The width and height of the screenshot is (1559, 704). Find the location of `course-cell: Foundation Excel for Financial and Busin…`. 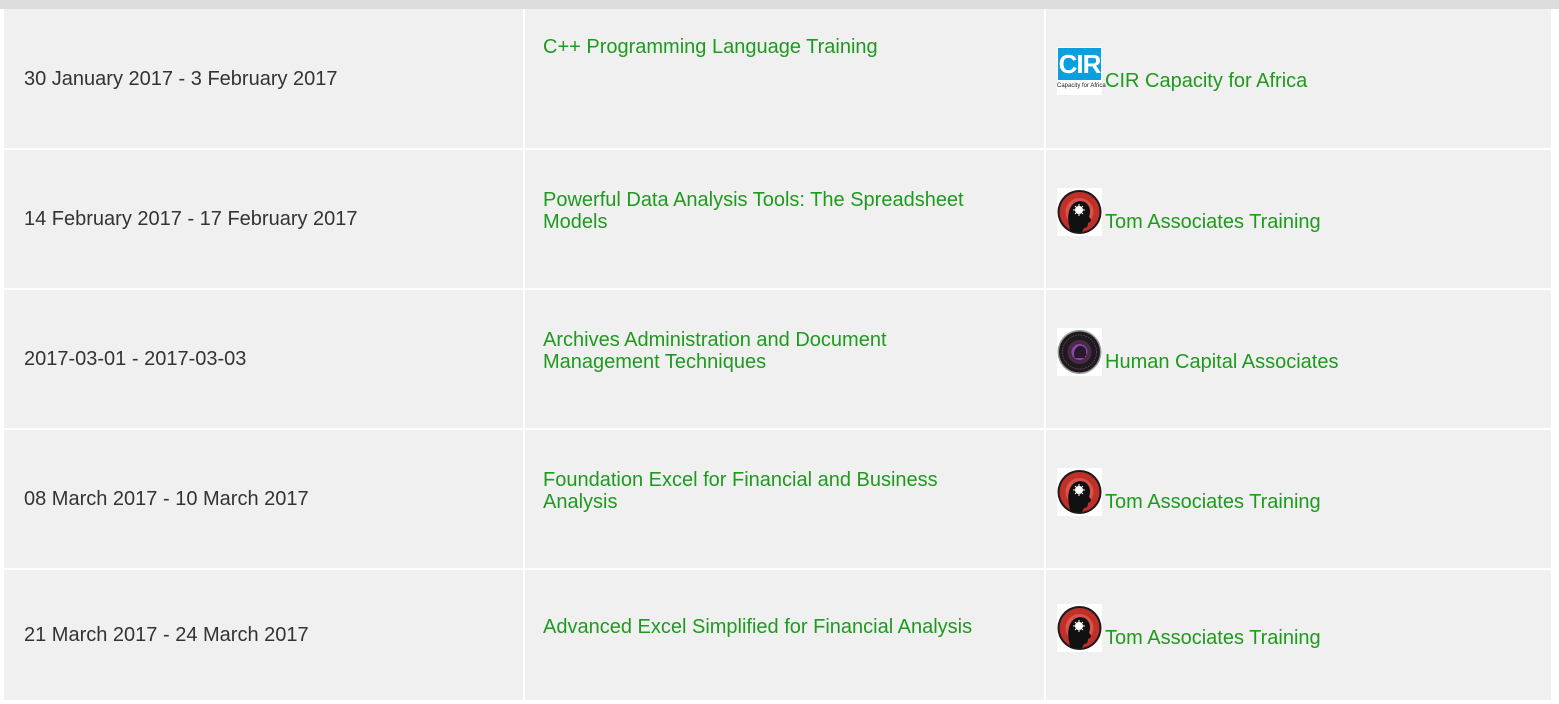

course-cell: Foundation Excel for Financial and Busin… is located at coordinates (785, 499).